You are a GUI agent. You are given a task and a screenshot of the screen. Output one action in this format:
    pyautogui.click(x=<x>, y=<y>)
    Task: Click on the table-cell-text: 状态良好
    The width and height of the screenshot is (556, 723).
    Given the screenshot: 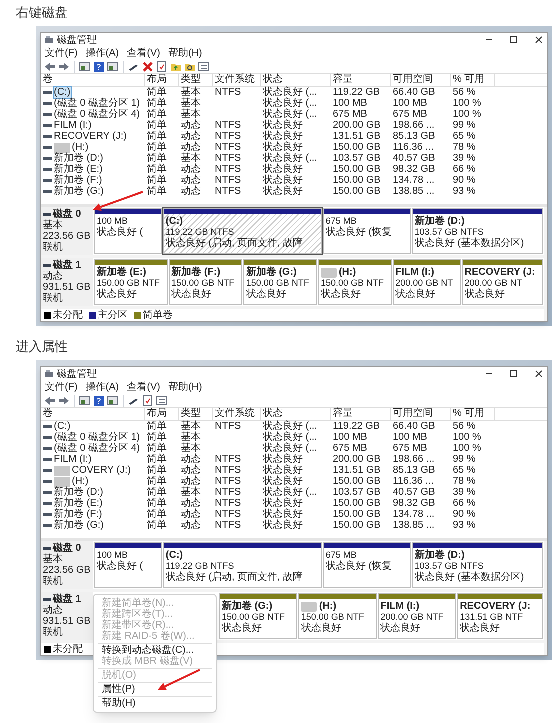 What is the action you would take?
    pyautogui.click(x=283, y=180)
    